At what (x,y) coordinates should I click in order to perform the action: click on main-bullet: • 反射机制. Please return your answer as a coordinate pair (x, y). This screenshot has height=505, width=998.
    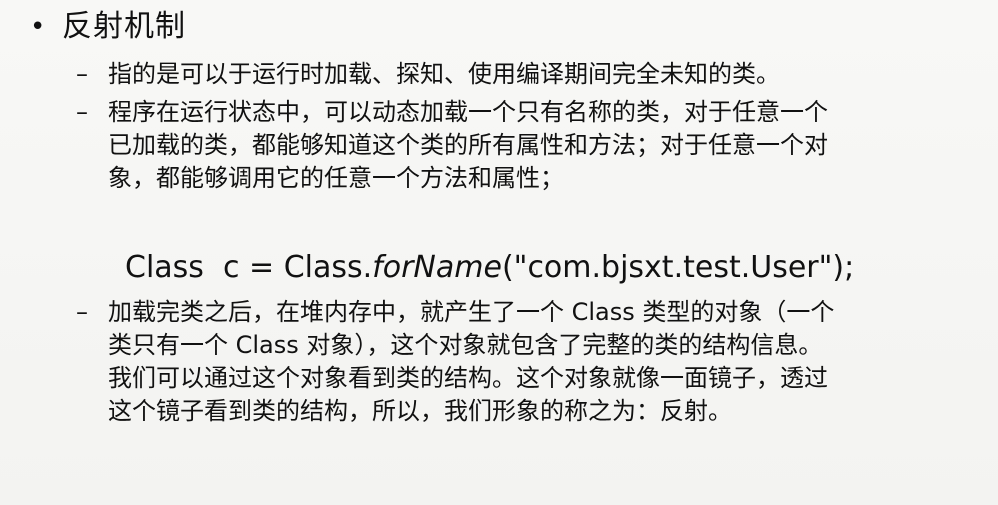
    Looking at the image, I should click on (108, 27).